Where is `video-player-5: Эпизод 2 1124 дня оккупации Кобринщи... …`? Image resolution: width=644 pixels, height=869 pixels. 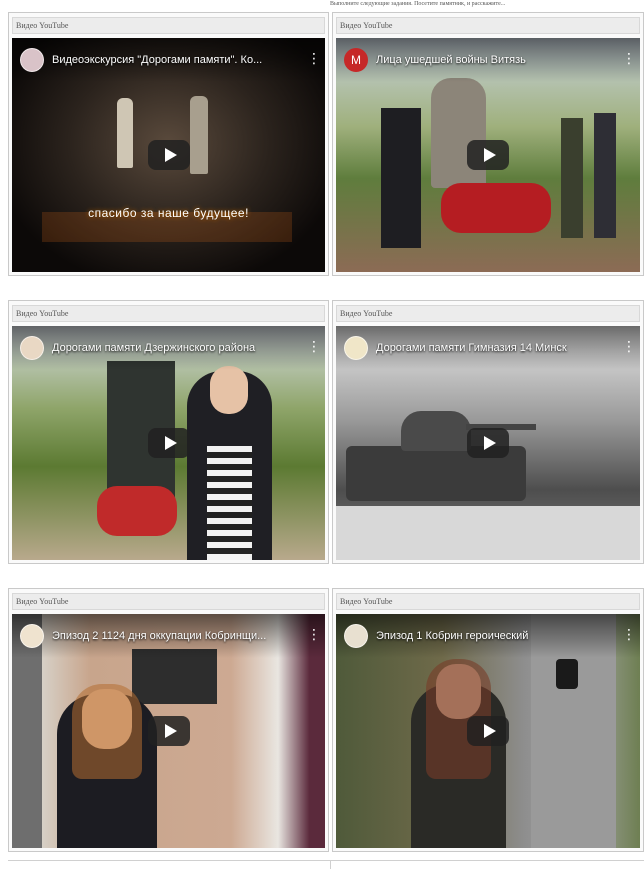
video-player-5: Эпизод 2 1124 дня оккупации Кобринщи... … is located at coordinates (168, 731).